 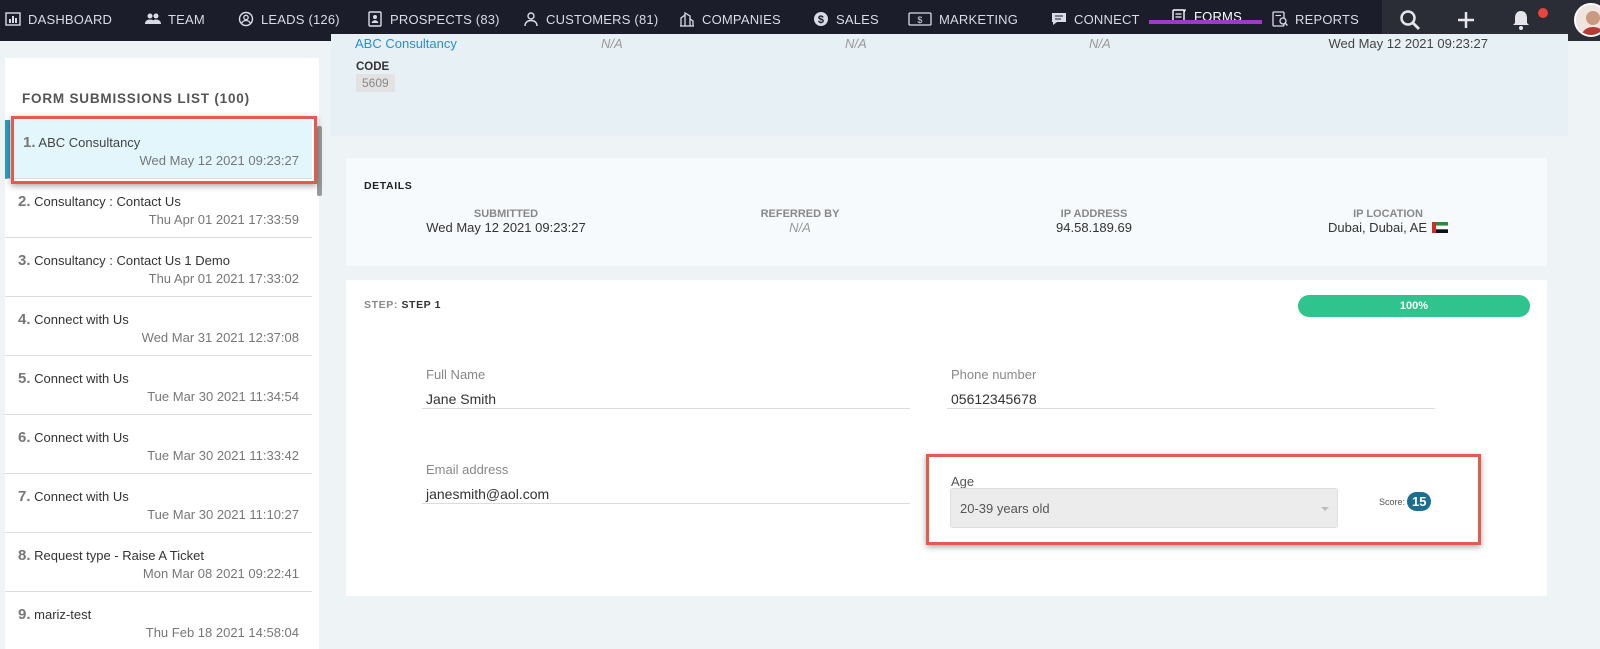 What do you see at coordinates (24, 201) in the screenshot?
I see `submission-num: 2.` at bounding box center [24, 201].